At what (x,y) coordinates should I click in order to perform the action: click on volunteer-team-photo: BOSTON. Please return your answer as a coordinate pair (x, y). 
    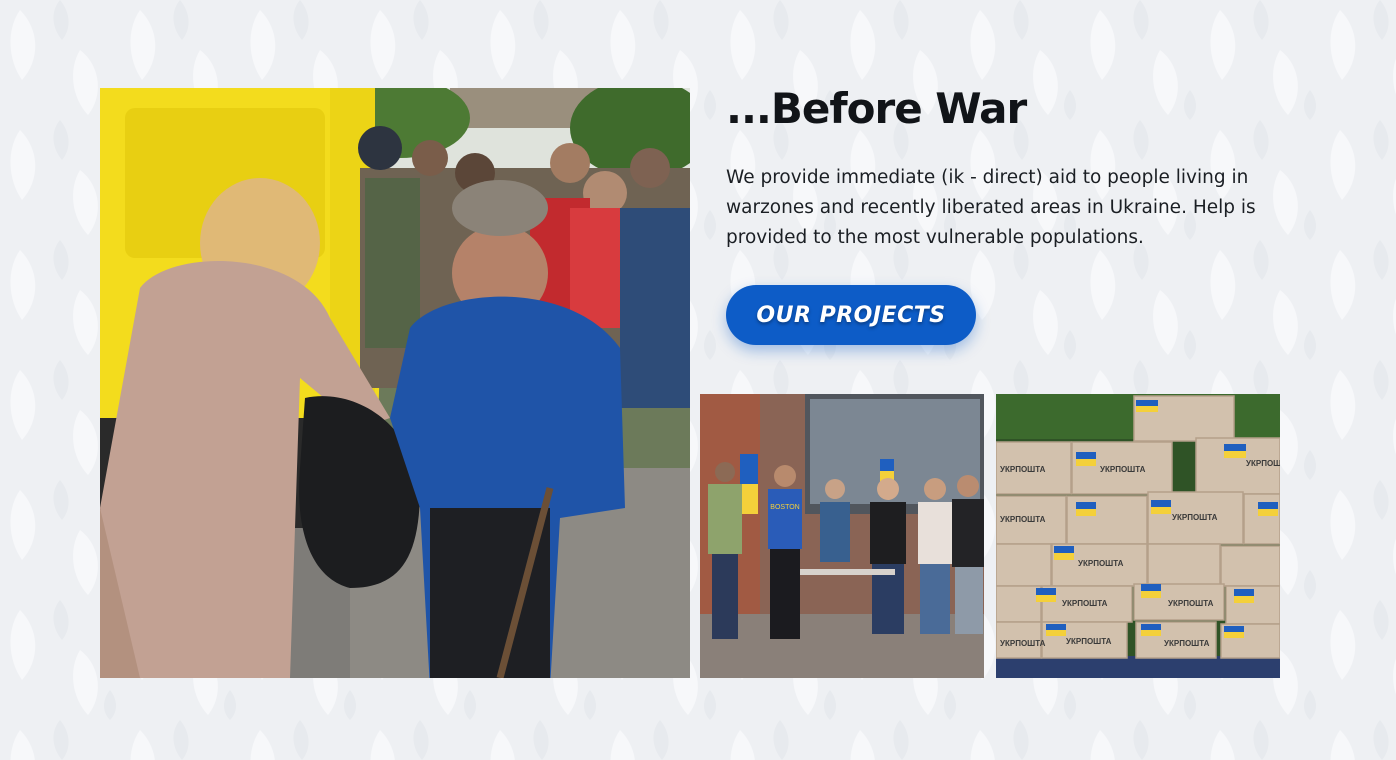
    Looking at the image, I should click on (842, 536).